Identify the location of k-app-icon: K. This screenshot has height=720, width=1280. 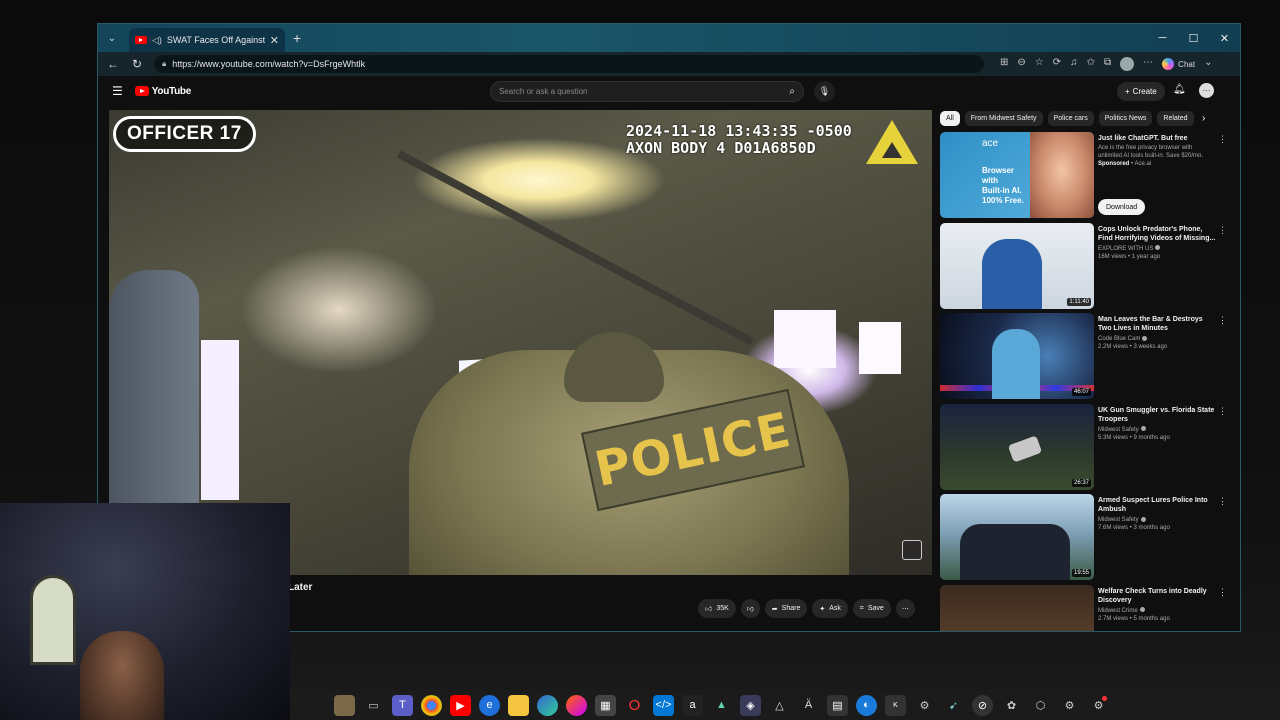
(895, 705).